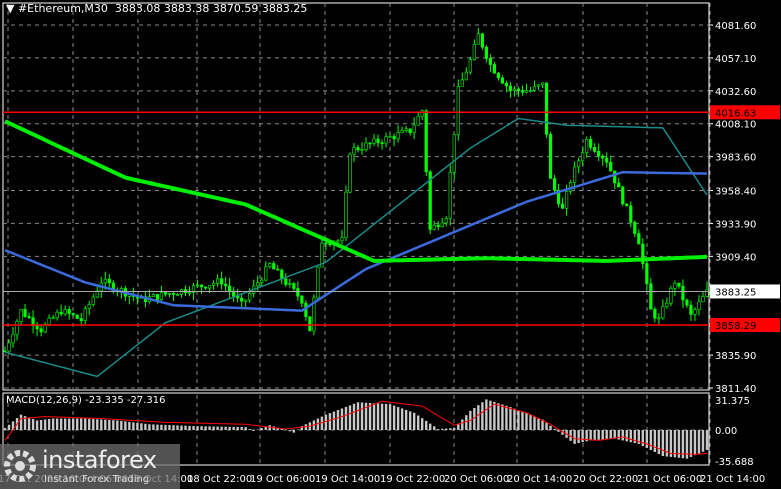 The image size is (781, 489). Describe the element at coordinates (735, 326) in the screenshot. I see `support-line-label: 3858.29` at that location.